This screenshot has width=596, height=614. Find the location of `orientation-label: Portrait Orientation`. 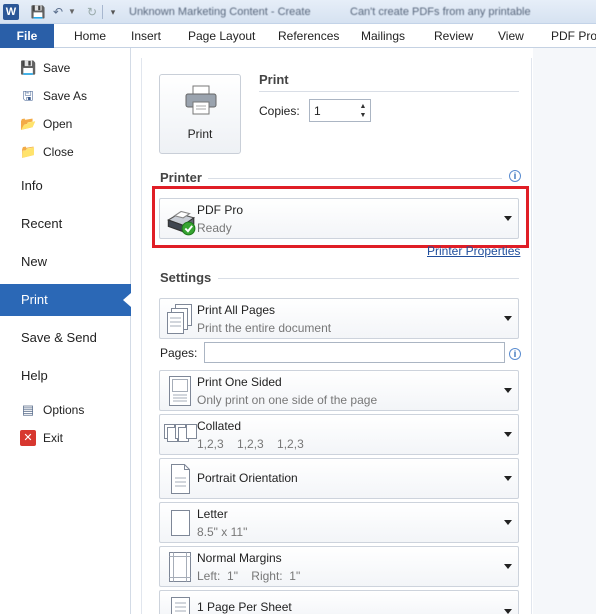

orientation-label: Portrait Orientation is located at coordinates (247, 478).